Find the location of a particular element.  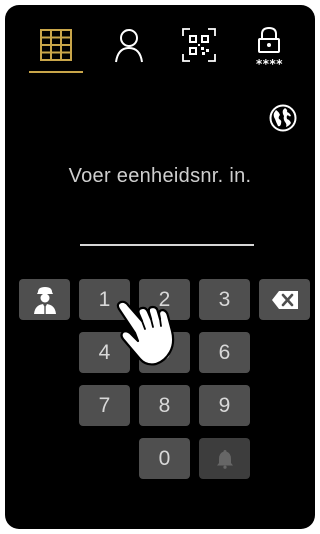

pin-code-label: **** is located at coordinates (269, 64).